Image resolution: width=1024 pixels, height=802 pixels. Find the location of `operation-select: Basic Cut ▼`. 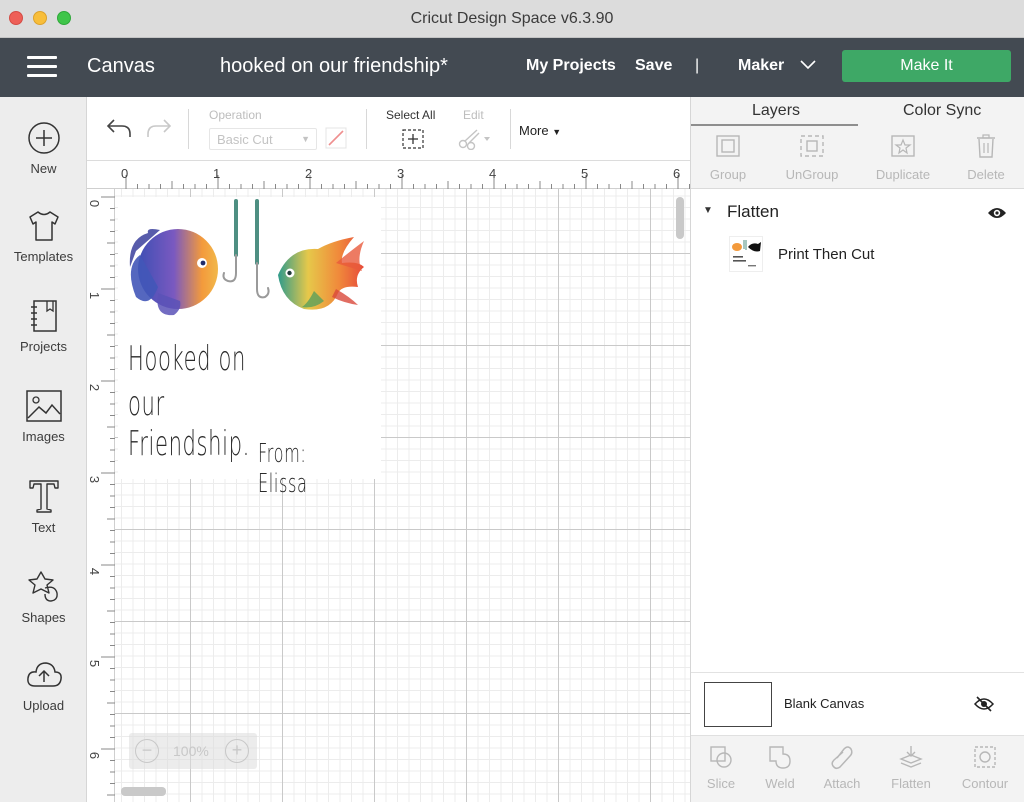

operation-select: Basic Cut ▼ is located at coordinates (263, 139).